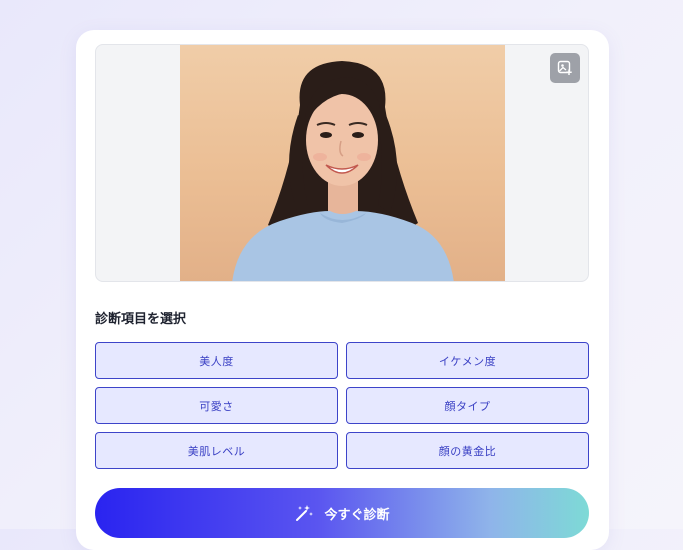 Image resolution: width=683 pixels, height=550 pixels. I want to click on diagnose-now-button: 今すぐ診断, so click(342, 513).